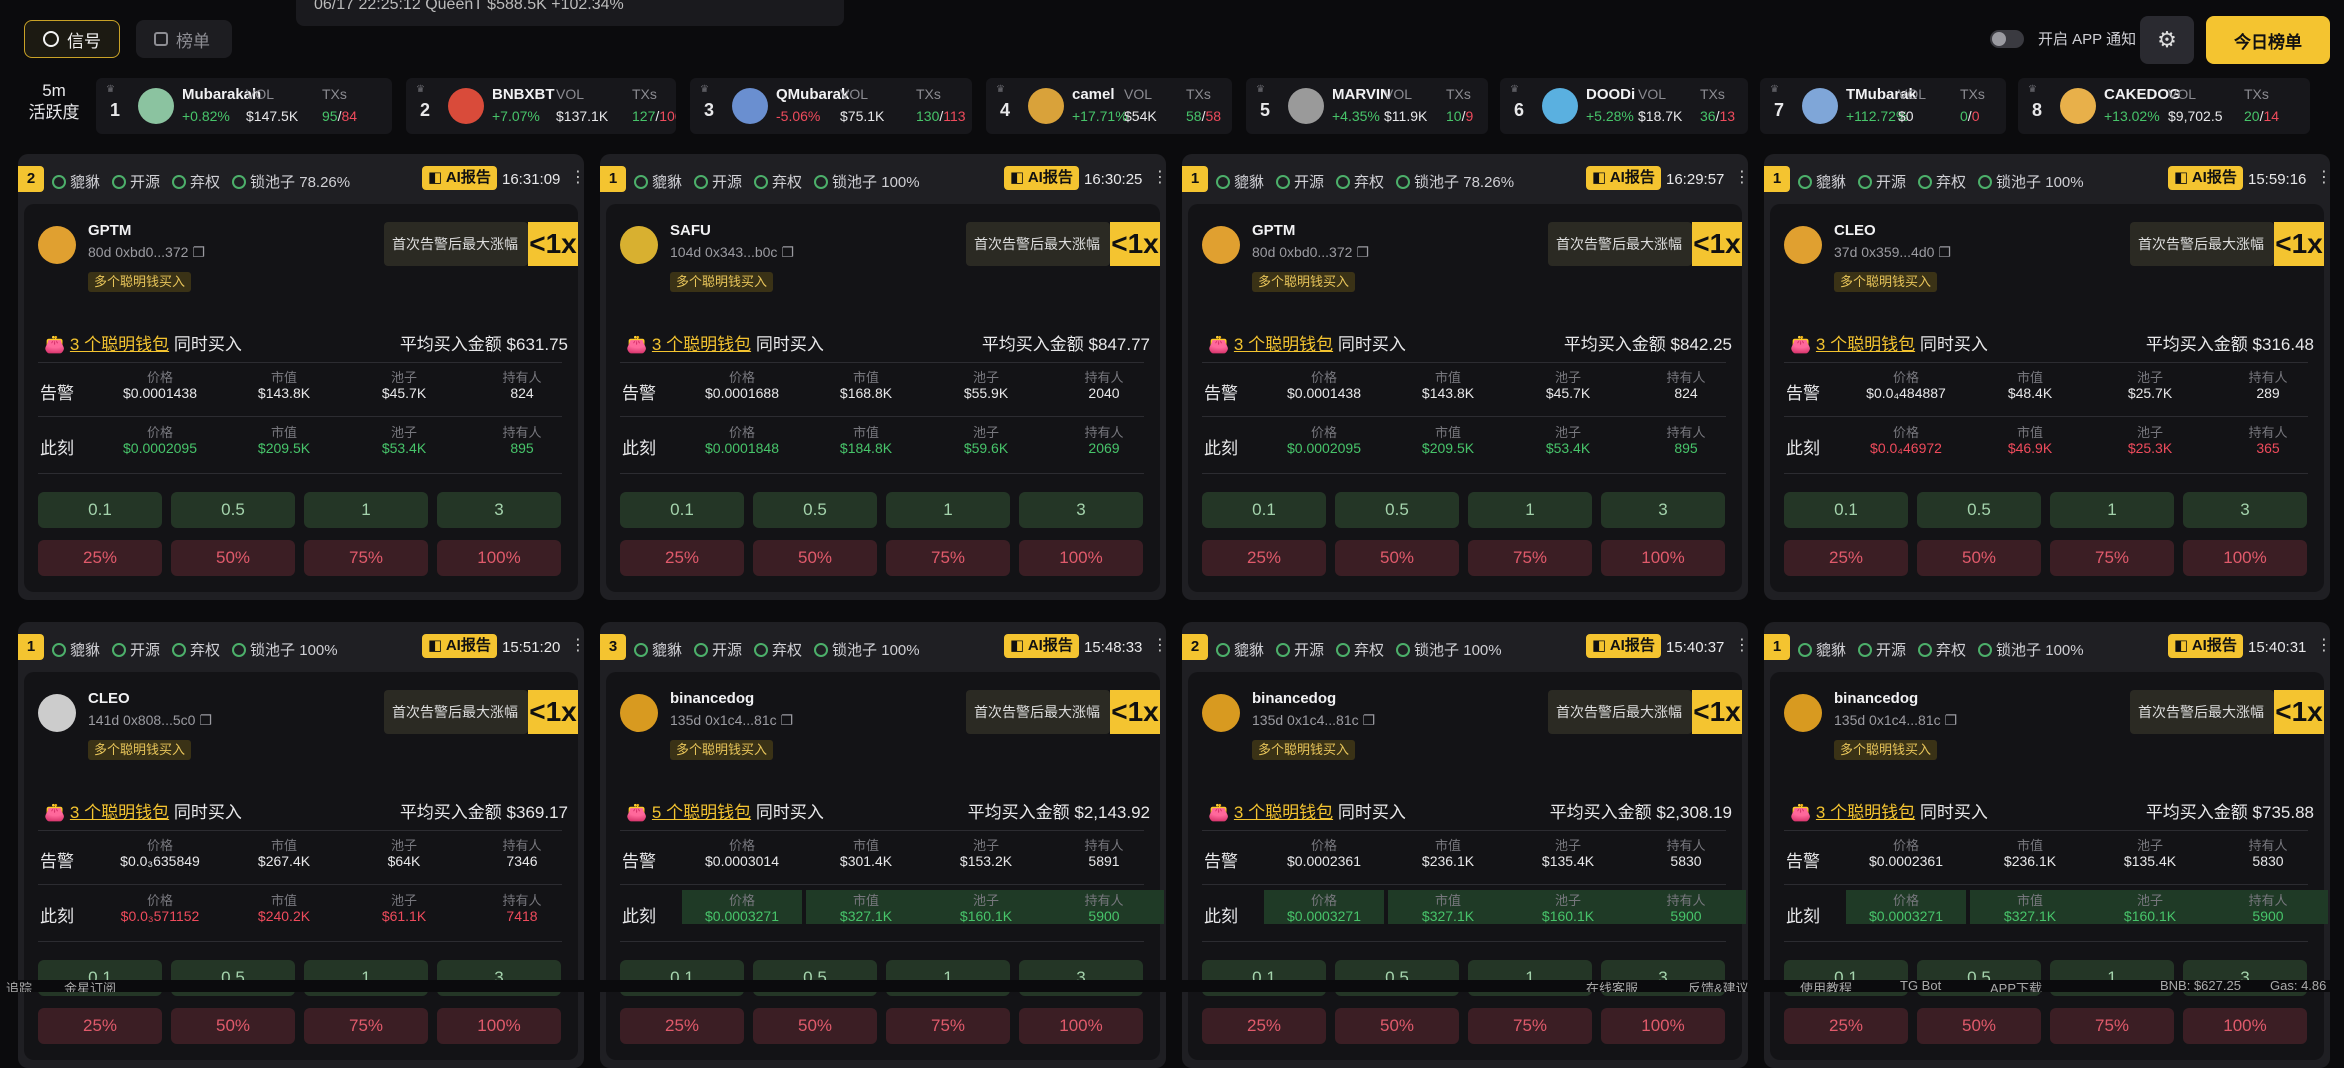 Image resolution: width=2344 pixels, height=1068 pixels. Describe the element at coordinates (701, 812) in the screenshot. I see `smart-wallet-link: 5 个聪明钱包` at that location.